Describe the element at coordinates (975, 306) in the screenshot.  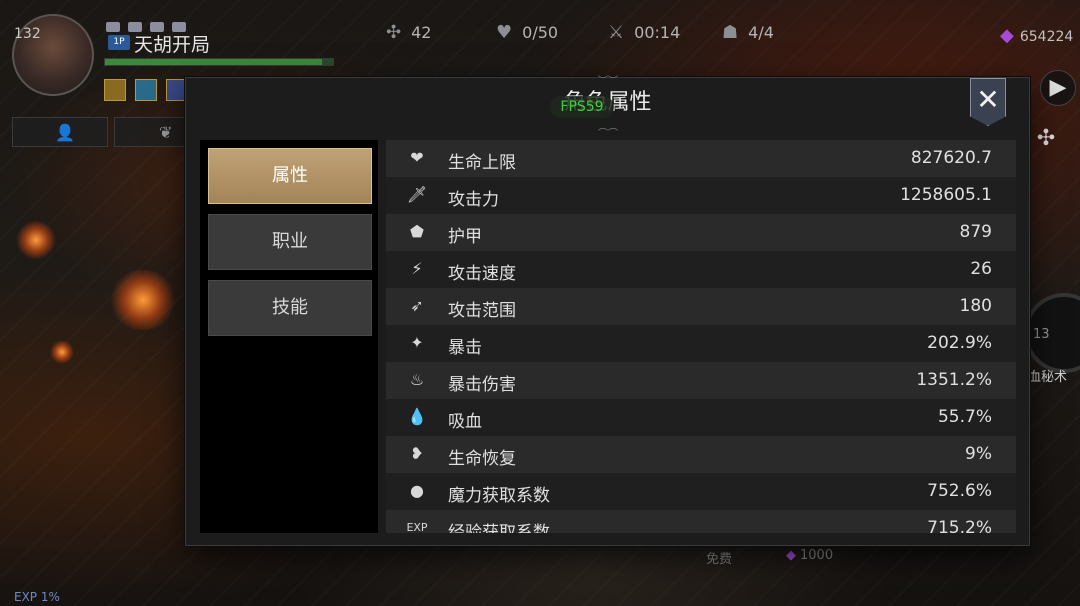
I see `attribute-value: 180` at that location.